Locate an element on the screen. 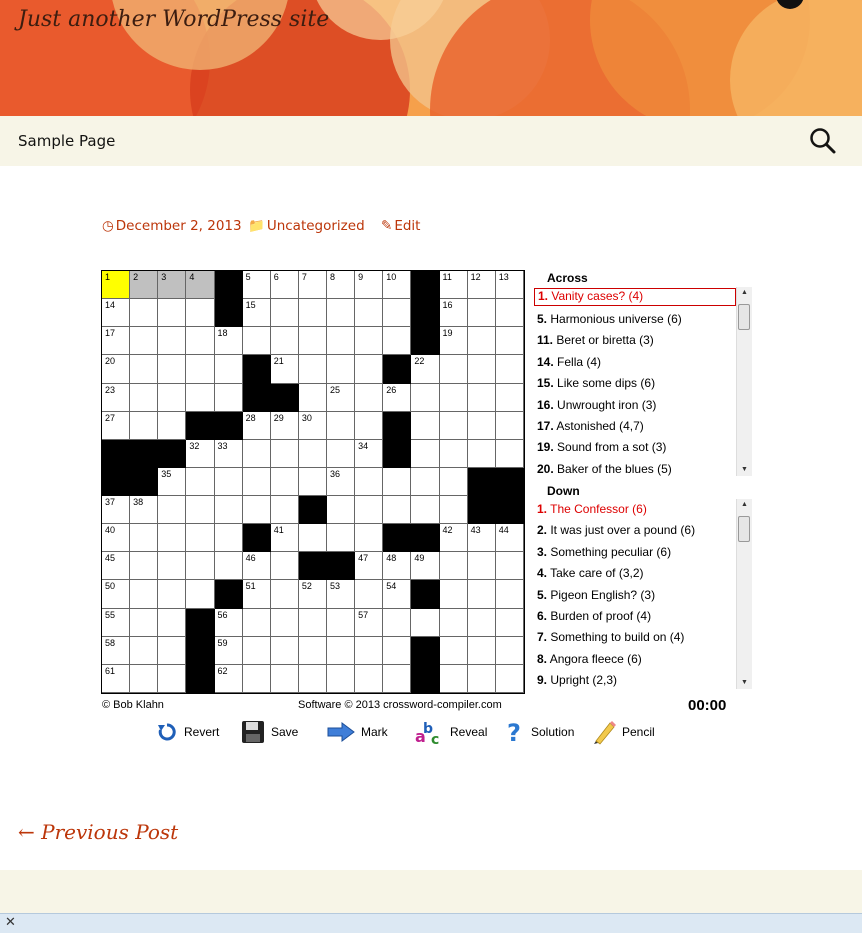 This screenshot has height=933, width=862. solution-button: ? Solution is located at coordinates (539, 732).